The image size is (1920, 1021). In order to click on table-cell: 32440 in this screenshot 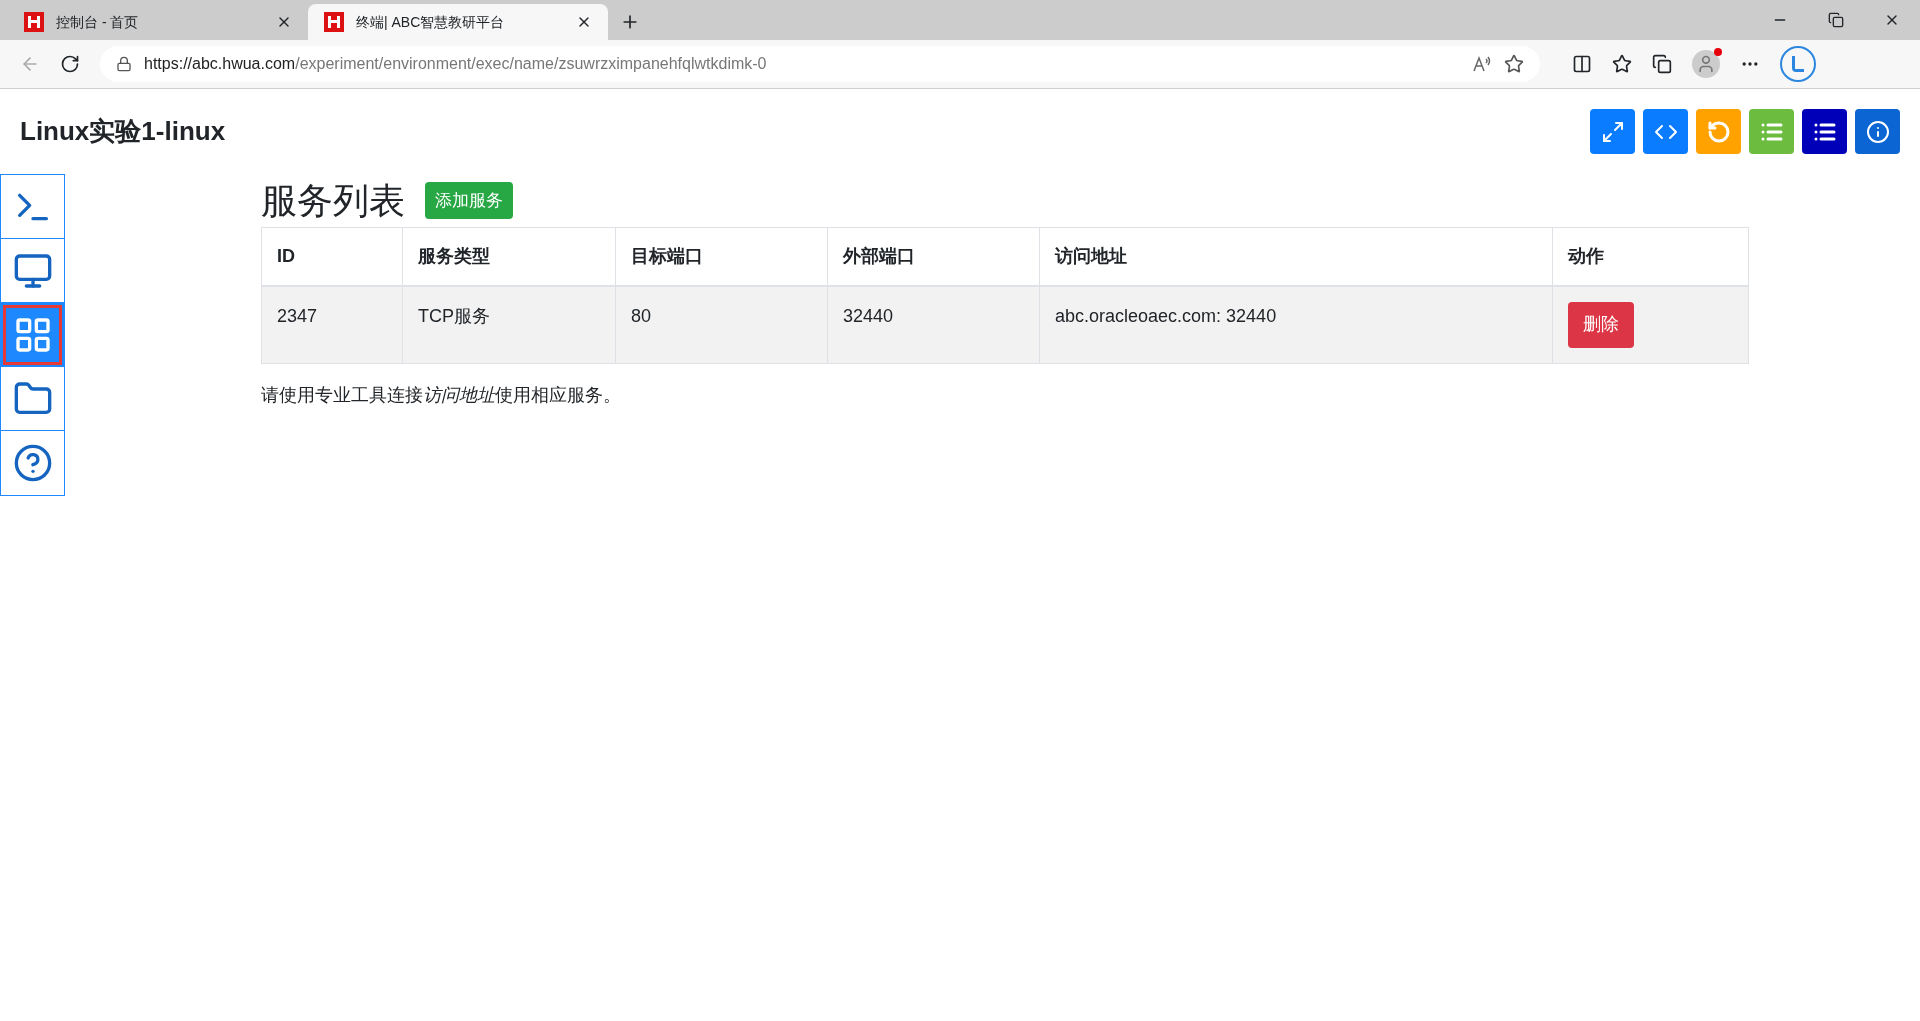, I will do `click(933, 324)`.